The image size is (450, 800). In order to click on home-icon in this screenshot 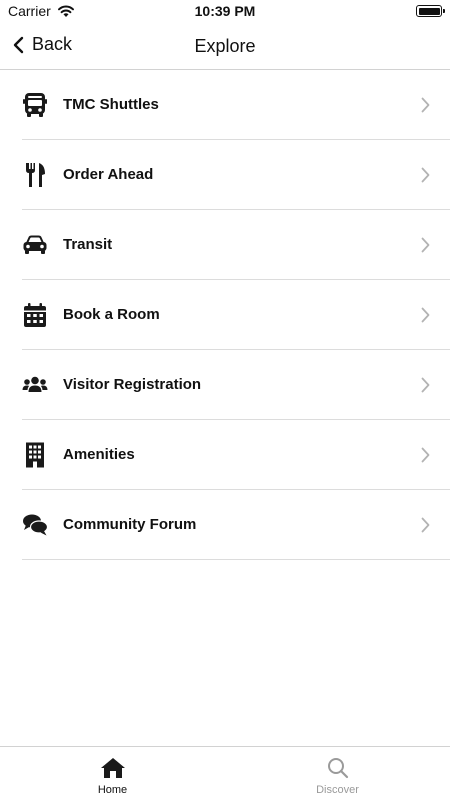, I will do `click(112, 768)`.